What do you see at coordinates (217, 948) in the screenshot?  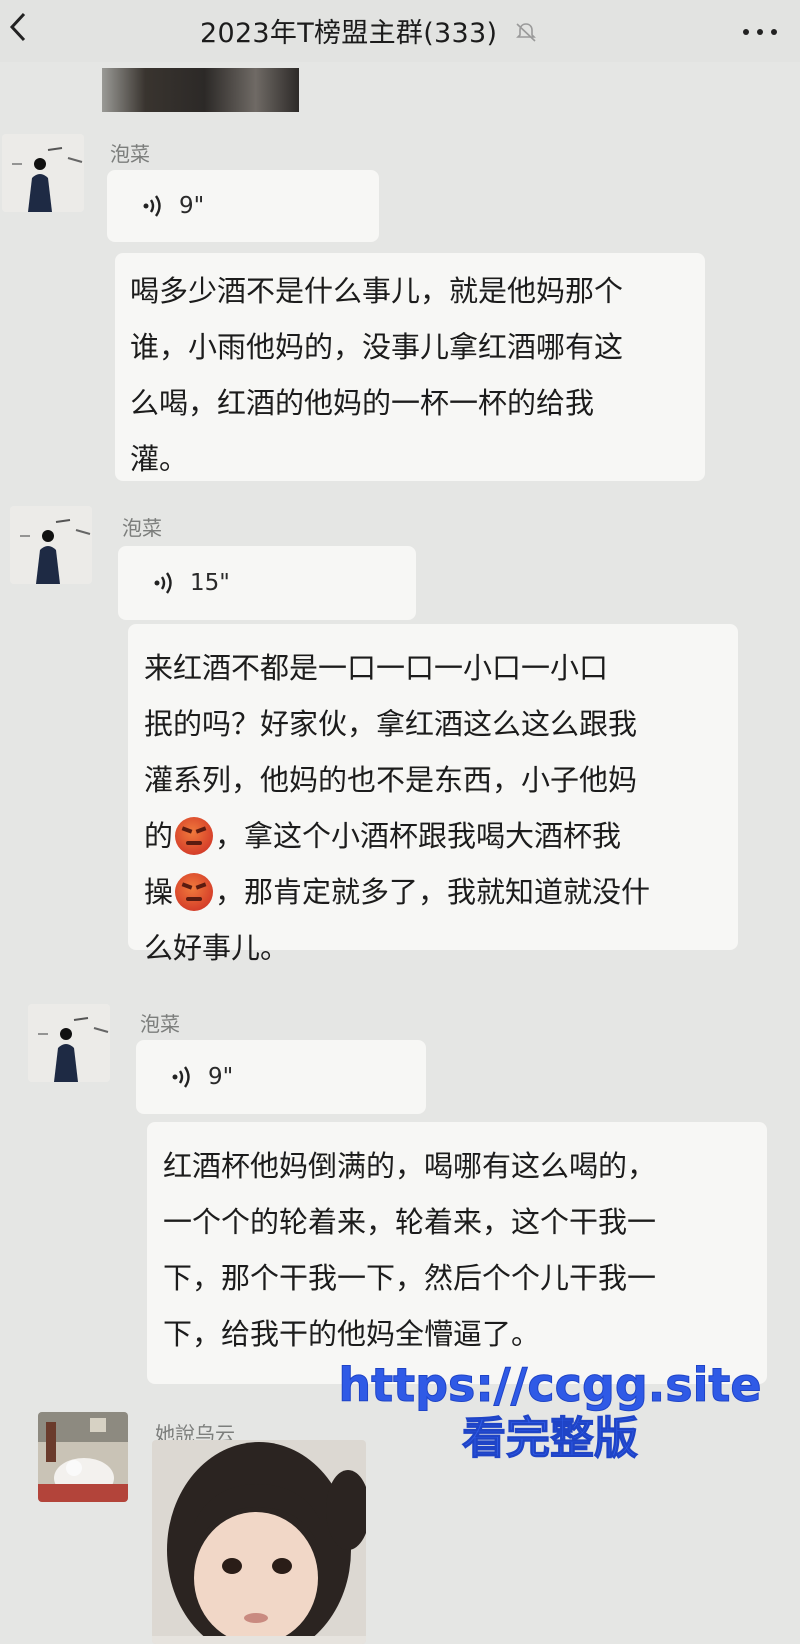 I see `message-line: 么好事儿。` at bounding box center [217, 948].